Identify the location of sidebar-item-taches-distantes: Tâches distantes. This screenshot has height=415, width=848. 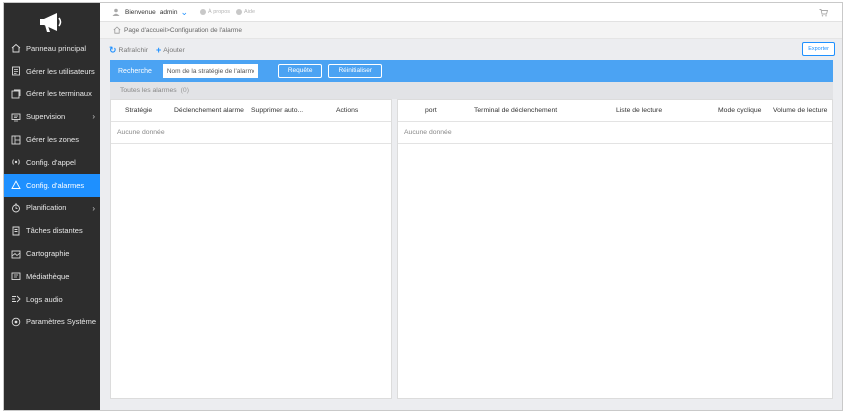
(52, 230).